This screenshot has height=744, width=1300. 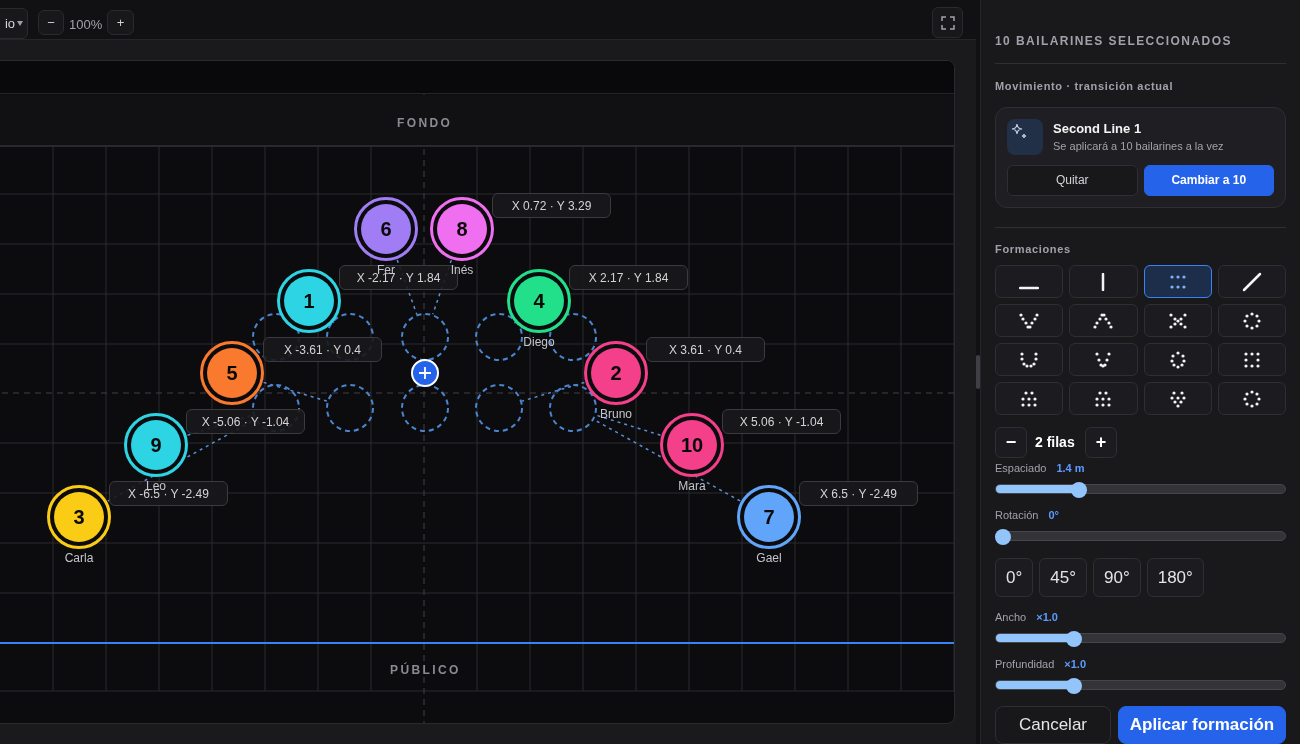 What do you see at coordinates (692, 486) in the screenshot?
I see `dancer-name: Mara` at bounding box center [692, 486].